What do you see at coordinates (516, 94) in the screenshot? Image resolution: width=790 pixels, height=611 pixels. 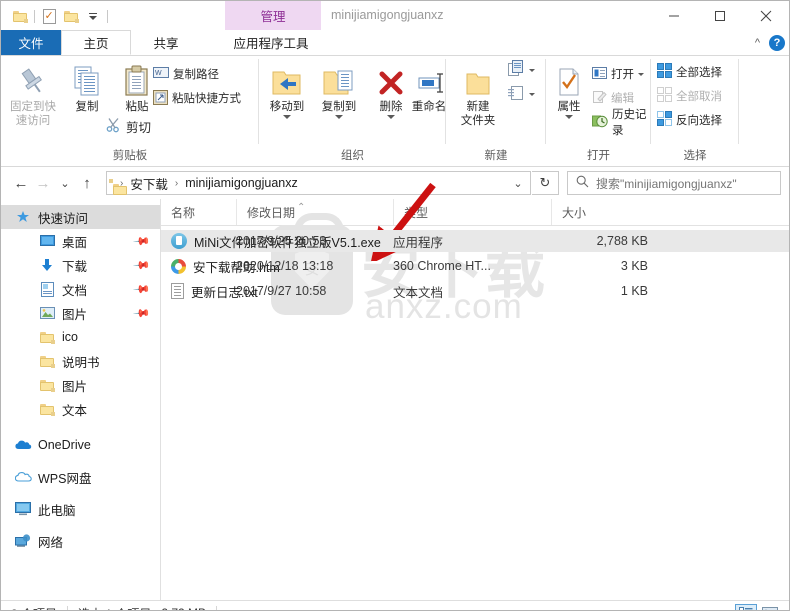 I see `easy-access-icon` at bounding box center [516, 94].